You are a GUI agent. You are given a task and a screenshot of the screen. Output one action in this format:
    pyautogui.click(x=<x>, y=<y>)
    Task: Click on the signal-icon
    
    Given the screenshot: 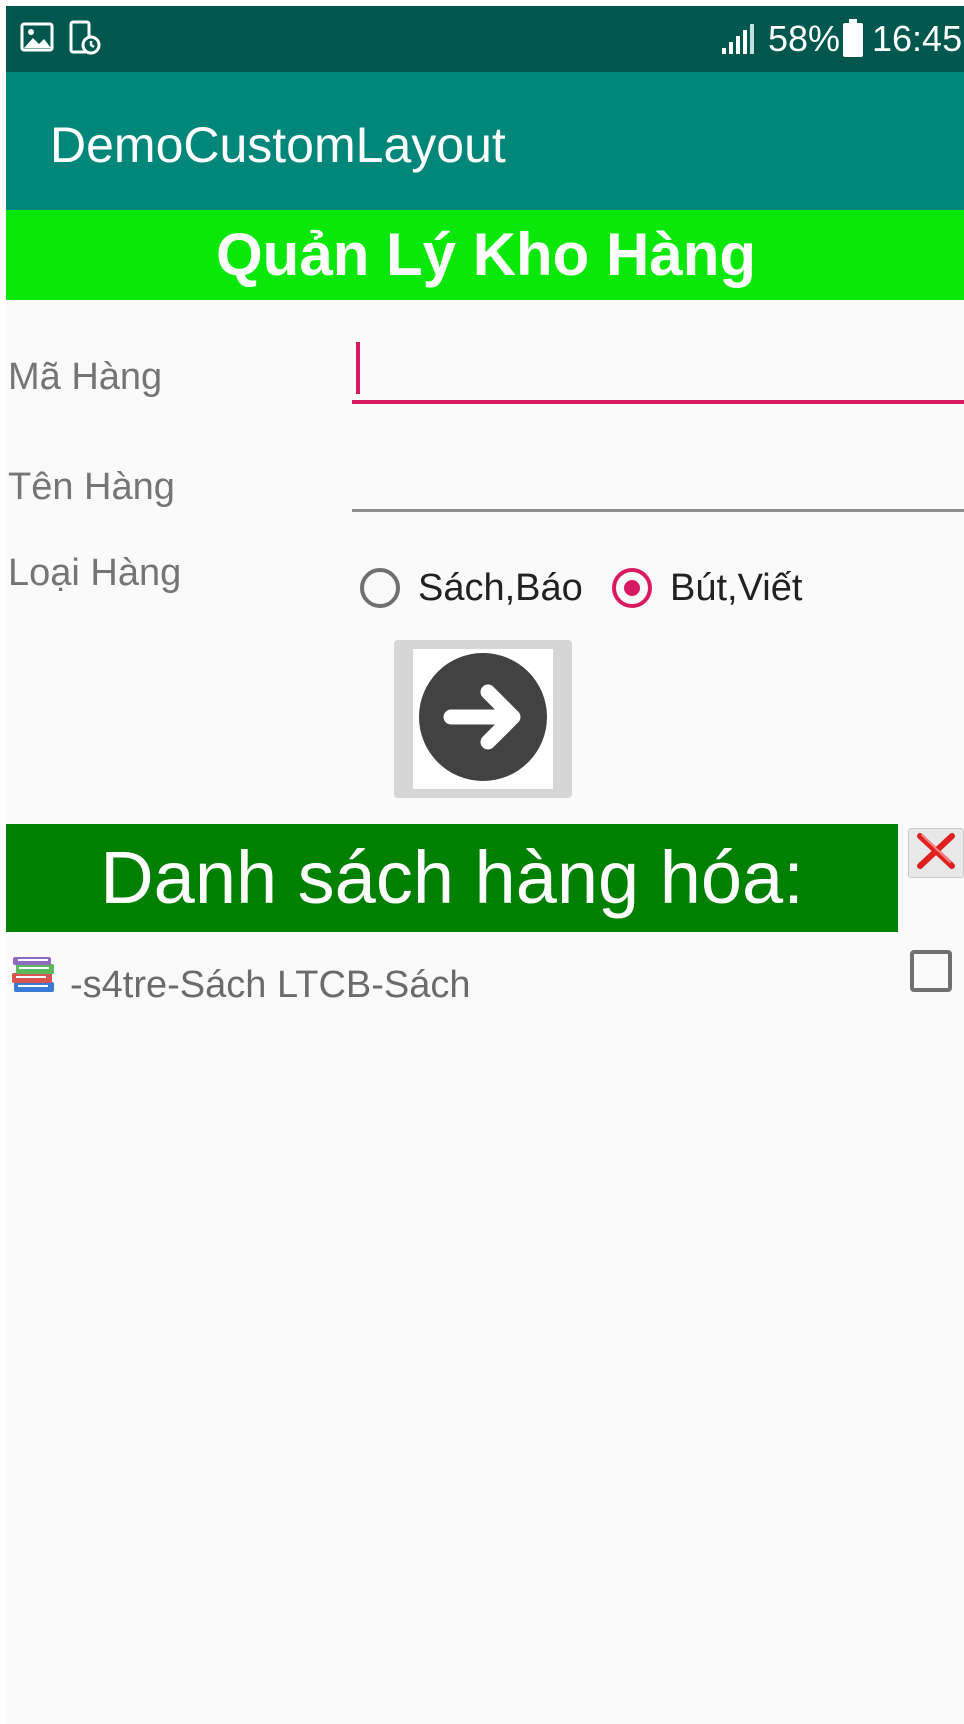 What is the action you would take?
    pyautogui.click(x=738, y=42)
    